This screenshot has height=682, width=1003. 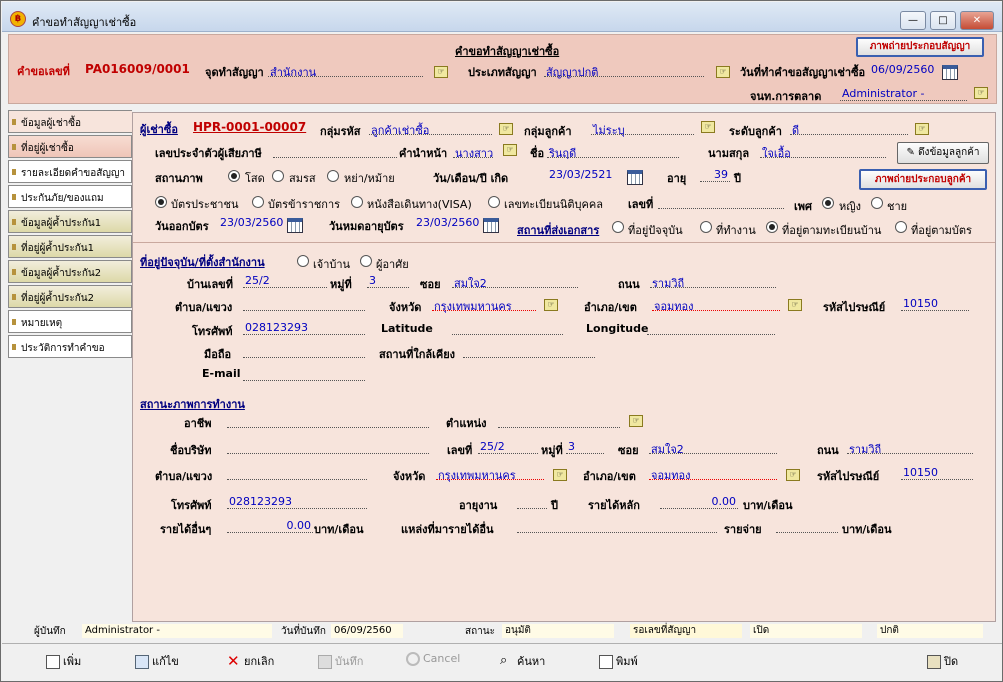 What do you see at coordinates (807, 526) in the screenshot?
I see `expense-field` at bounding box center [807, 526].